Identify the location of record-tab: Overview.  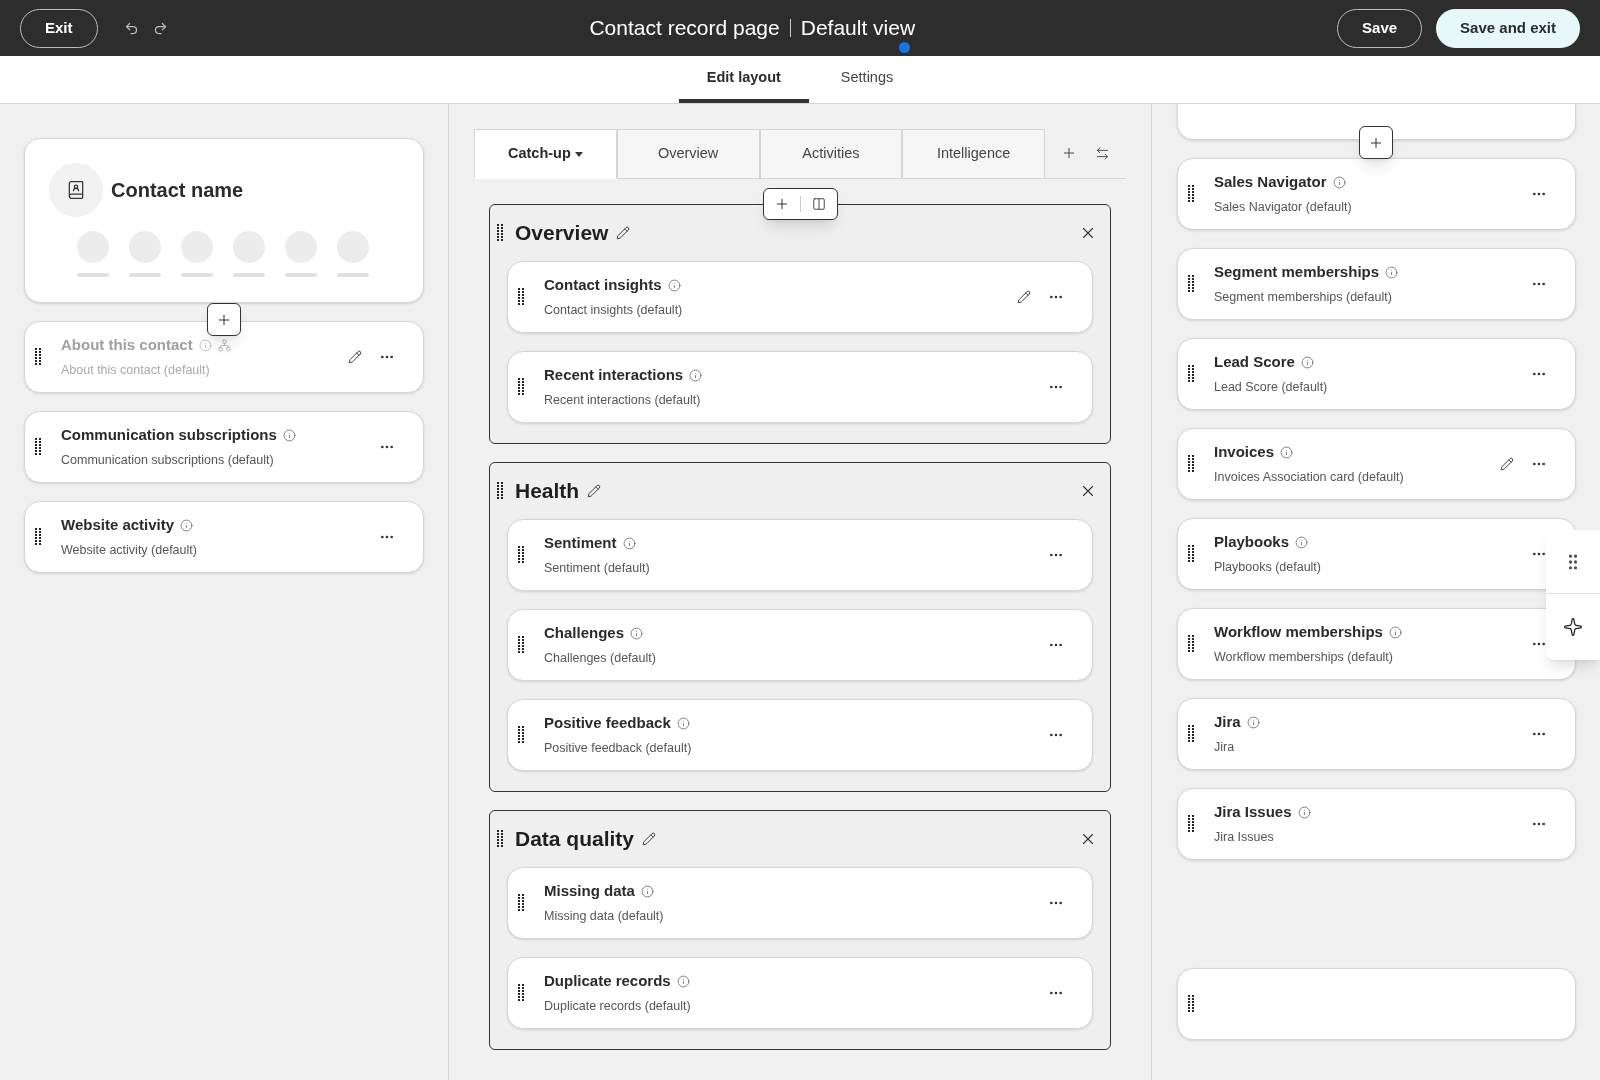
(688, 154).